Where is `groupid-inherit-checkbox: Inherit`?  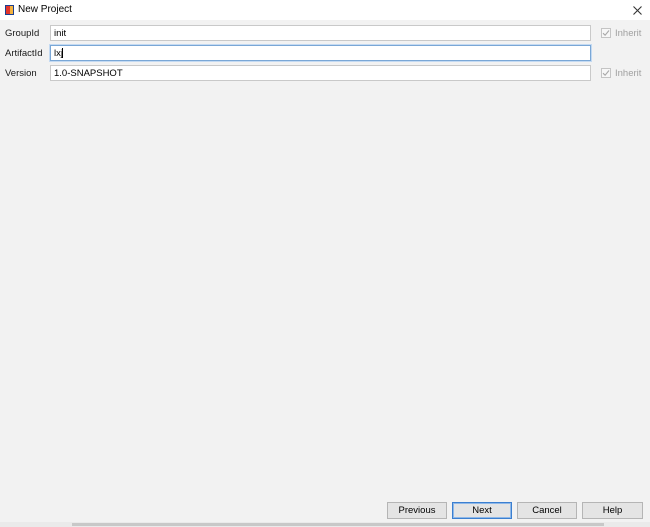 groupid-inherit-checkbox: Inherit is located at coordinates (621, 33).